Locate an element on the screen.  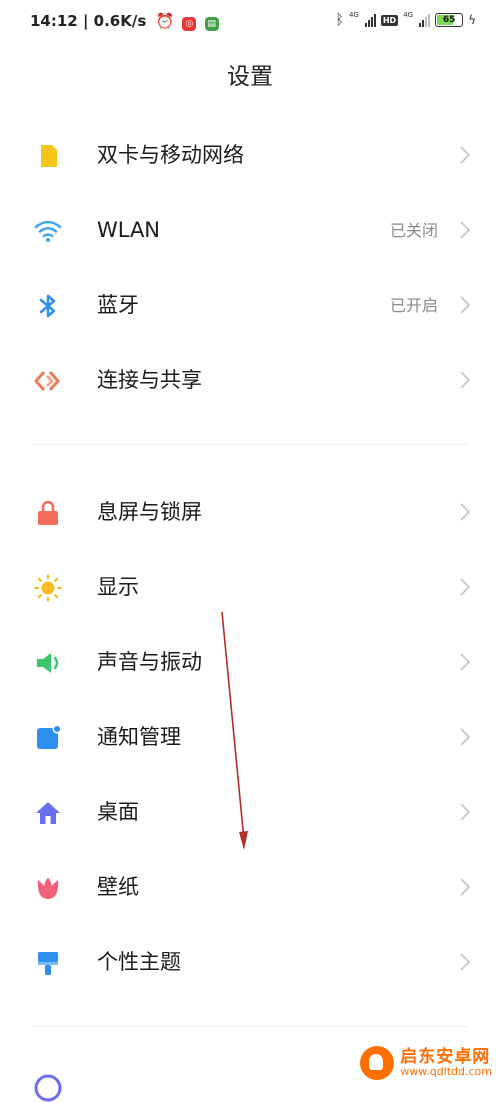
settings-item-themes: 个性主题 is located at coordinates (250, 962).